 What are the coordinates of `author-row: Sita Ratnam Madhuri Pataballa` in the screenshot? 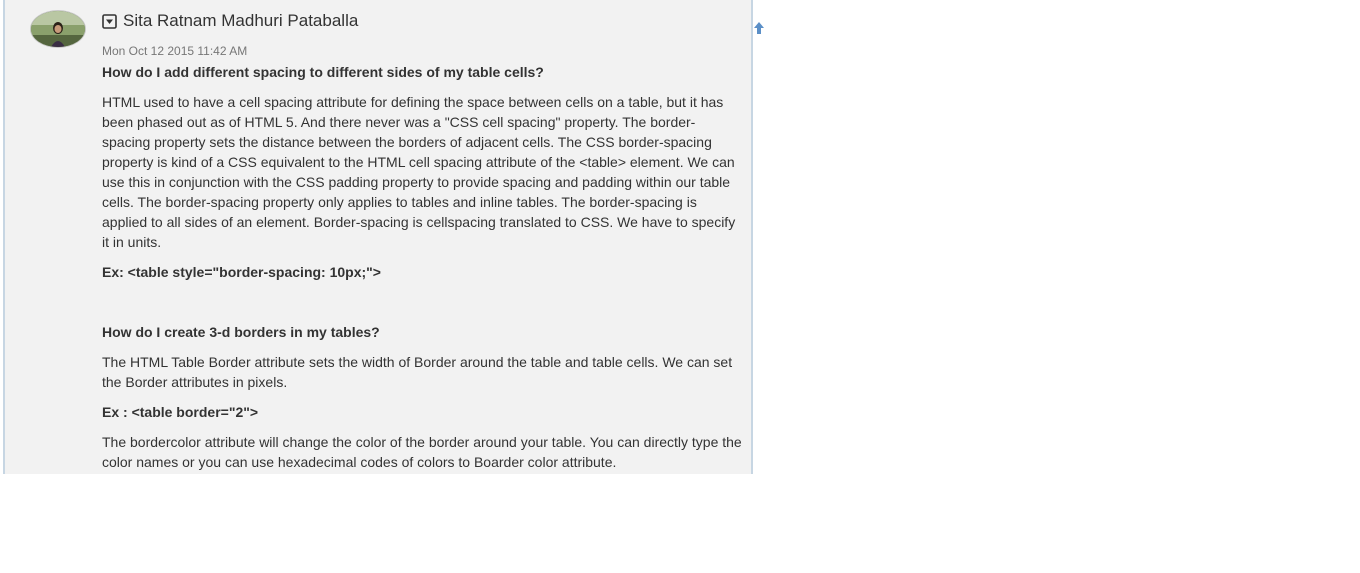 It's located at (230, 21).